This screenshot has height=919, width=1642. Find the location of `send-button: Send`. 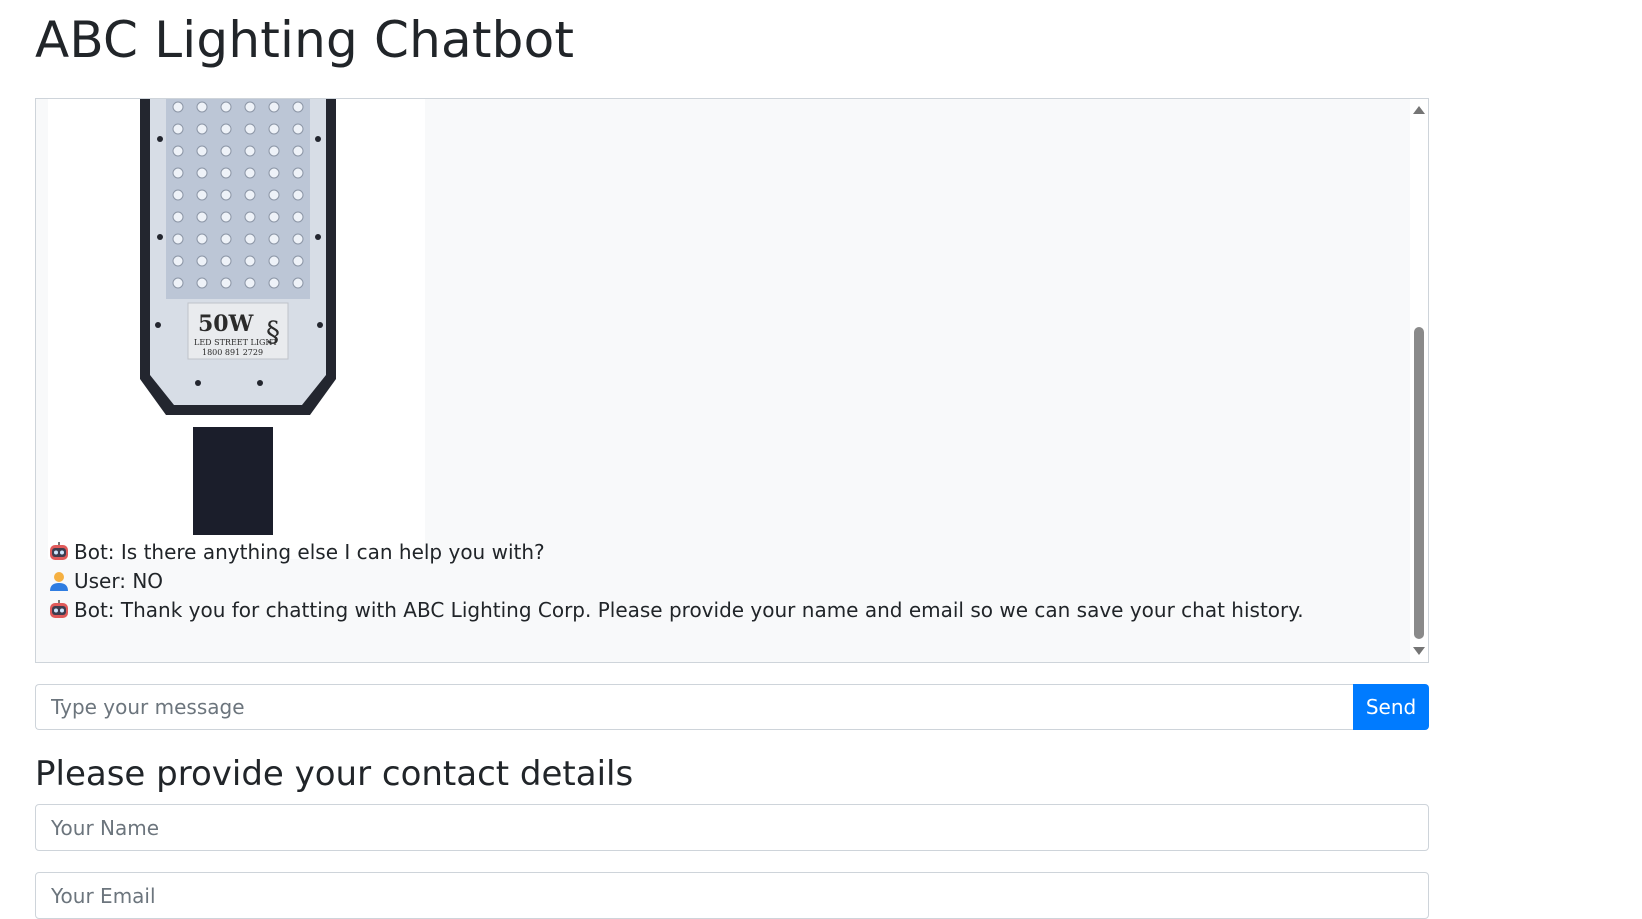

send-button: Send is located at coordinates (1391, 707).